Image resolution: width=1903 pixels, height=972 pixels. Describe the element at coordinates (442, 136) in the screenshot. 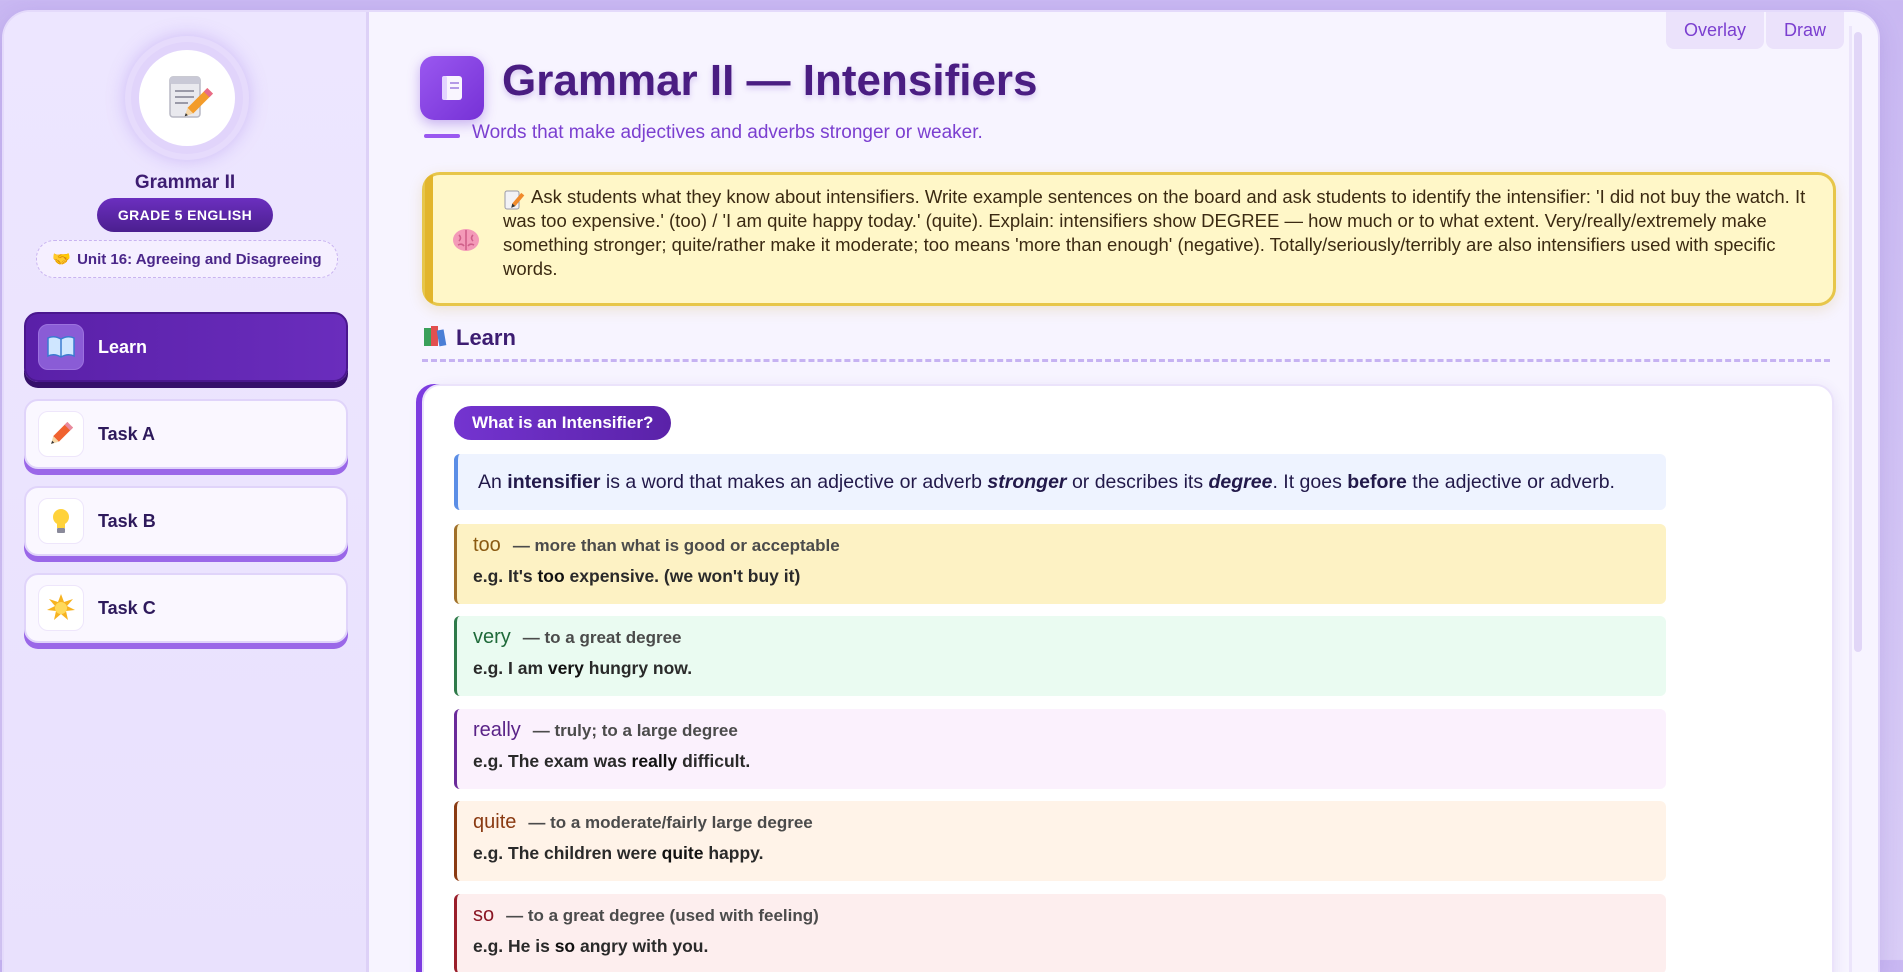

I see `subtitle-accent` at that location.